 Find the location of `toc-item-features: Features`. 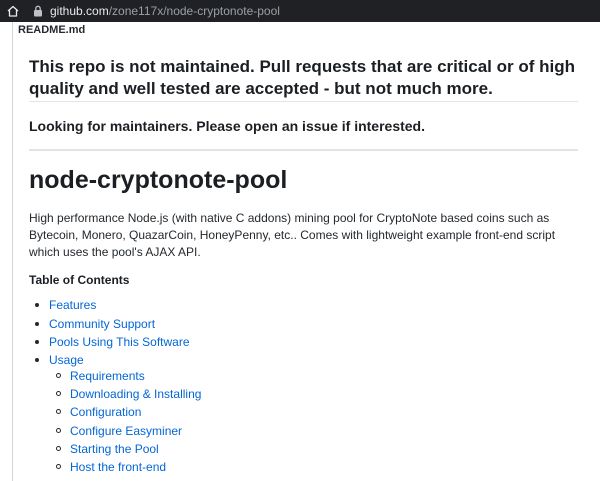

toc-item-features: Features is located at coordinates (65, 305).